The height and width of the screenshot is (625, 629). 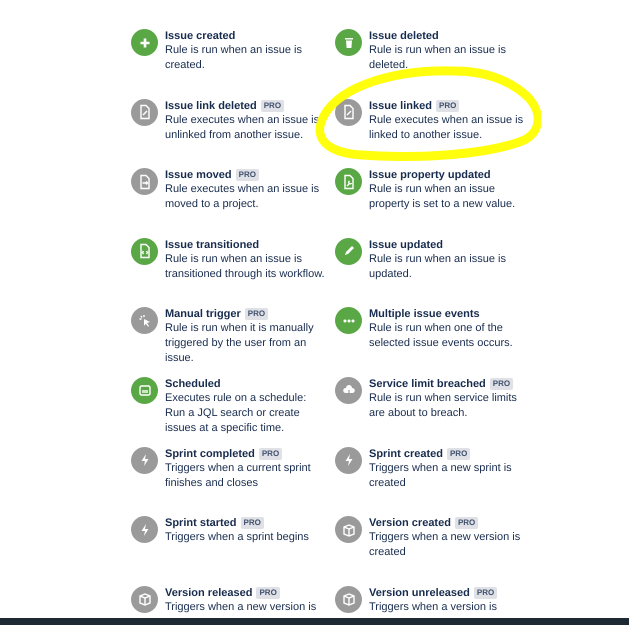 What do you see at coordinates (441, 336) in the screenshot?
I see `trigger-description: Rule is run when one of the selected issue events occurs.` at bounding box center [441, 336].